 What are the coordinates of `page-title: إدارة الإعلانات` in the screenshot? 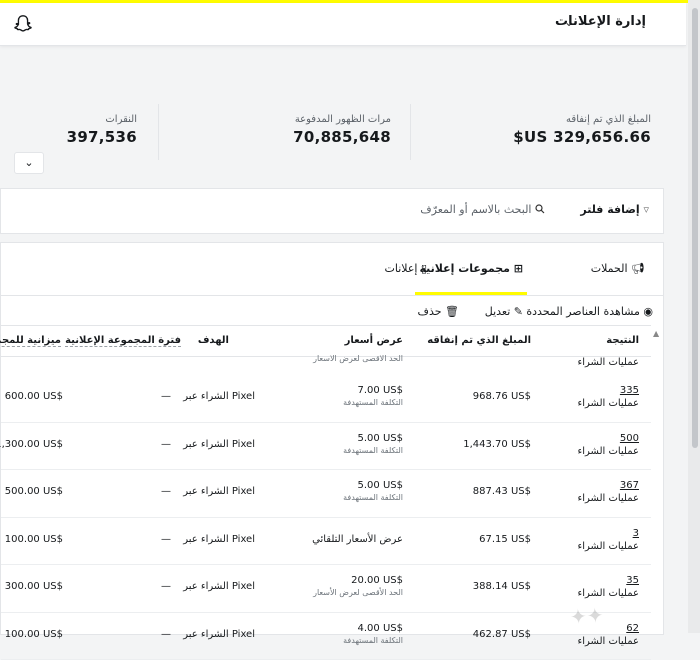 It's located at (600, 21).